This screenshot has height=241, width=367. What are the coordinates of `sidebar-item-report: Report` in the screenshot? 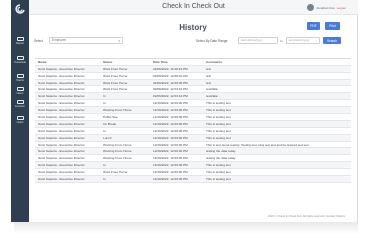 It's located at (20, 42).